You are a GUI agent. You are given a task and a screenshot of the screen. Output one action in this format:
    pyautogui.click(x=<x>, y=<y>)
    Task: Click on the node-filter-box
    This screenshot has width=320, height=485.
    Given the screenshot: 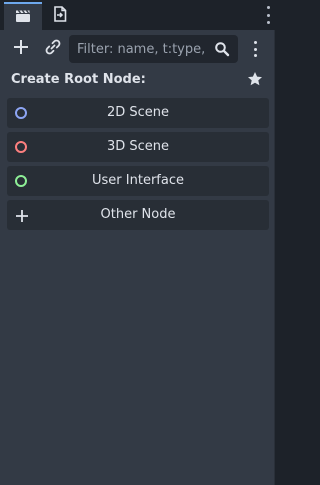 What is the action you would take?
    pyautogui.click(x=153, y=49)
    